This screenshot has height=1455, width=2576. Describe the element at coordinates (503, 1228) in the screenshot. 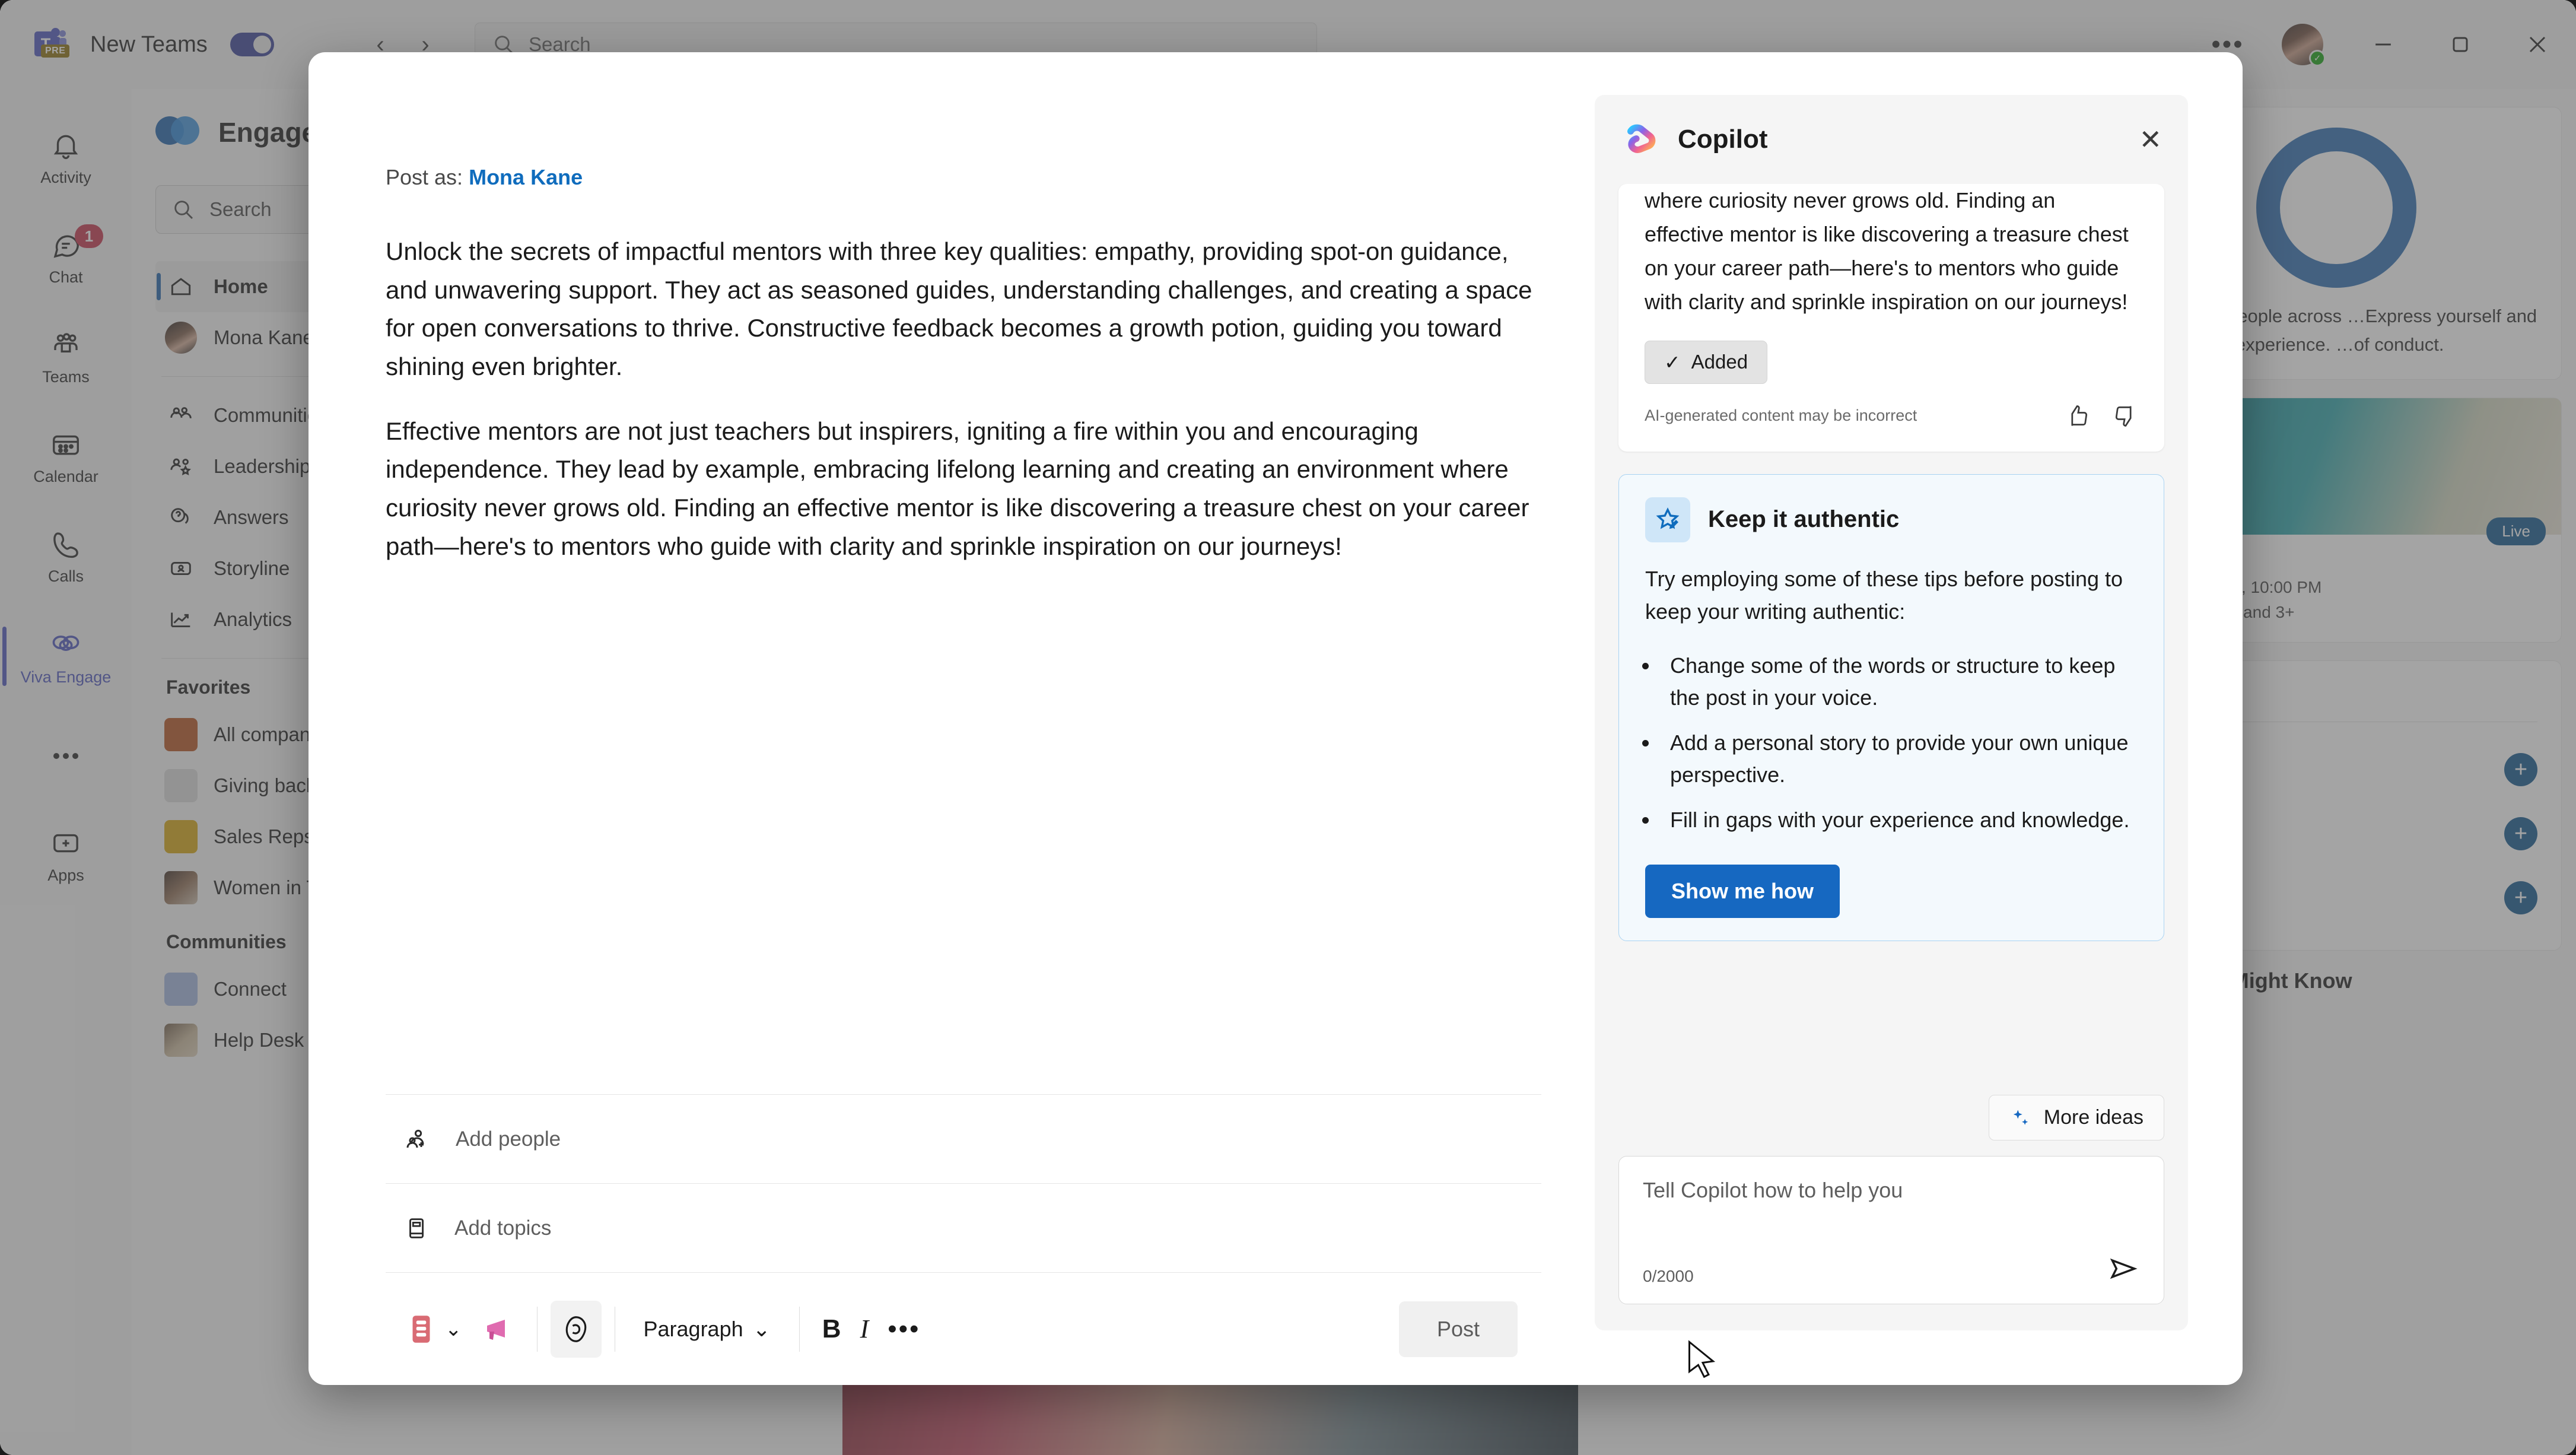

I see `add-topics-label: Add topics` at that location.